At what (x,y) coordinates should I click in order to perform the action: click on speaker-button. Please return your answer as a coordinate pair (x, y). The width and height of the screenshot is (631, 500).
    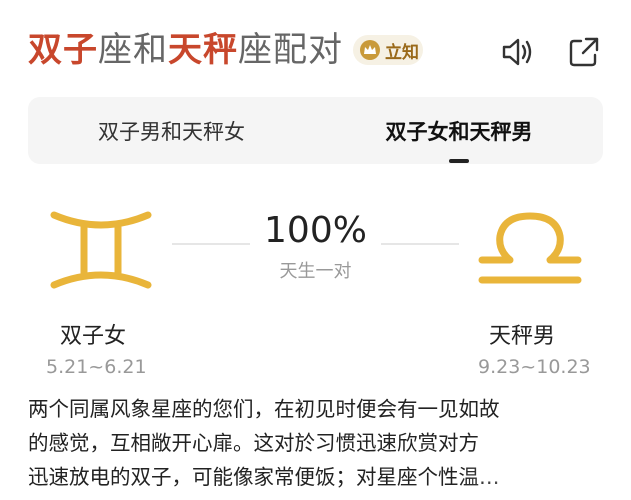
    Looking at the image, I should click on (516, 52).